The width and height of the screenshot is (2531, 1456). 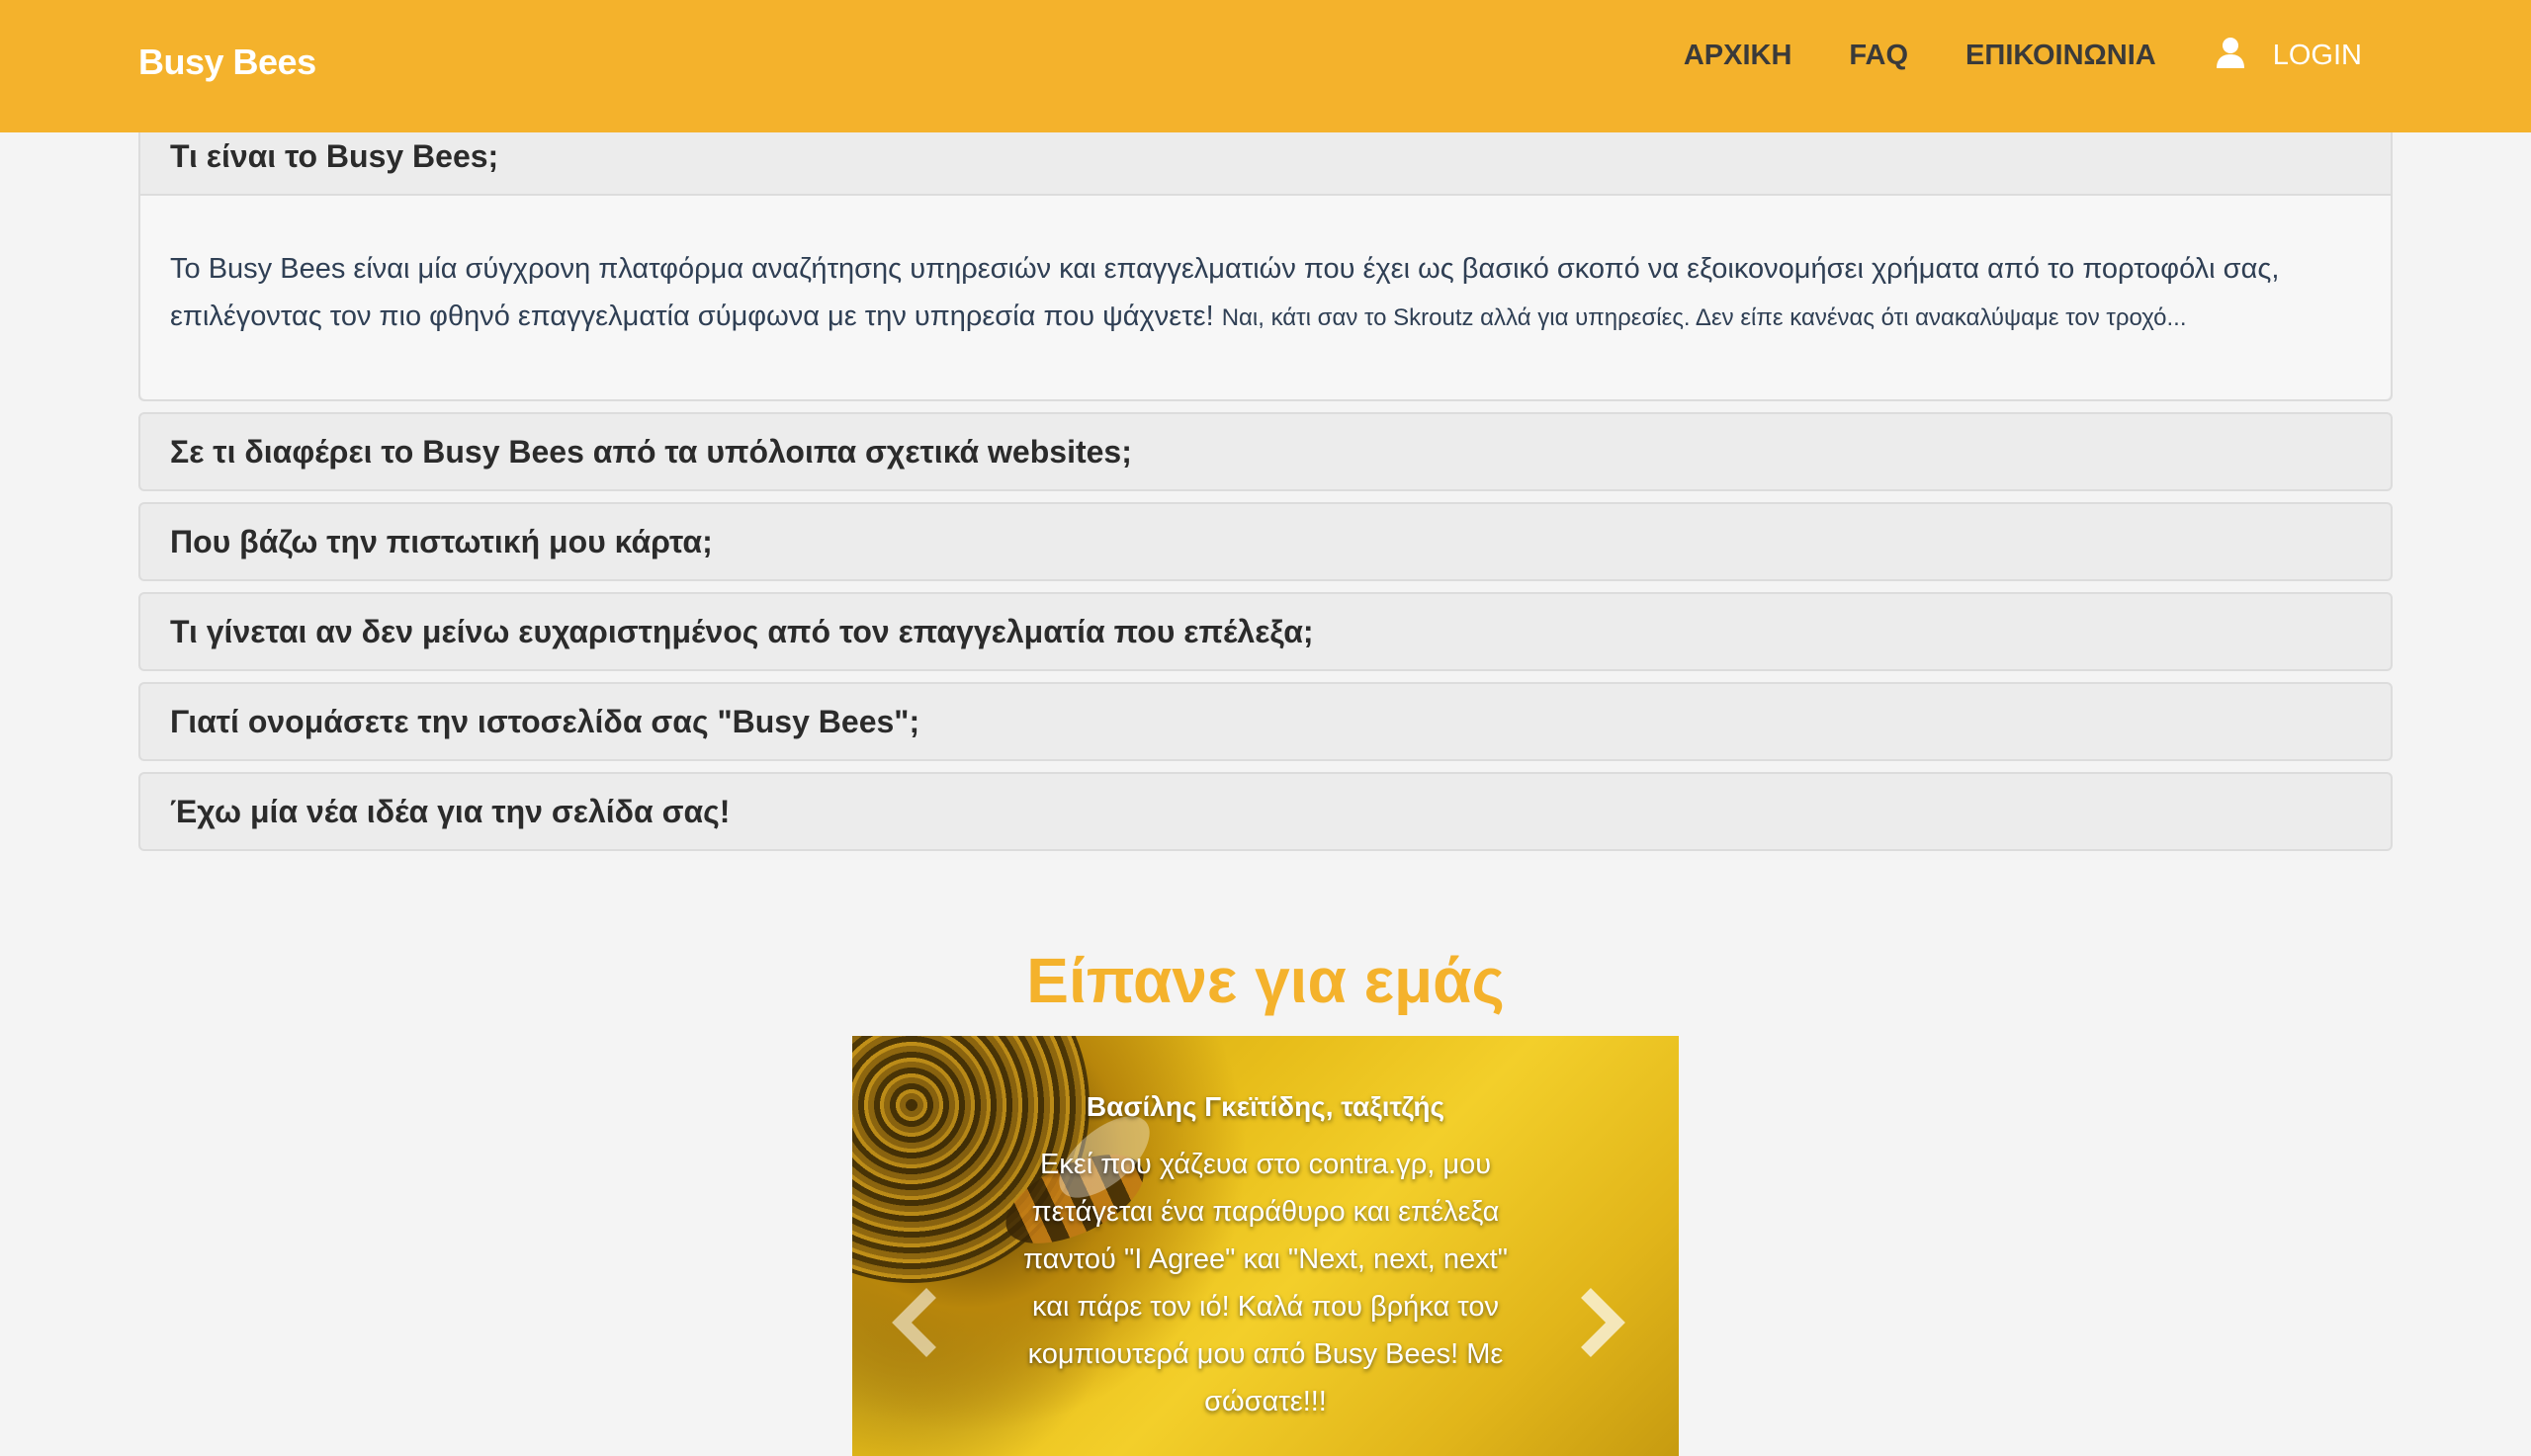 I want to click on testimonials-title: Είπανε για εμάς, so click(x=1265, y=980).